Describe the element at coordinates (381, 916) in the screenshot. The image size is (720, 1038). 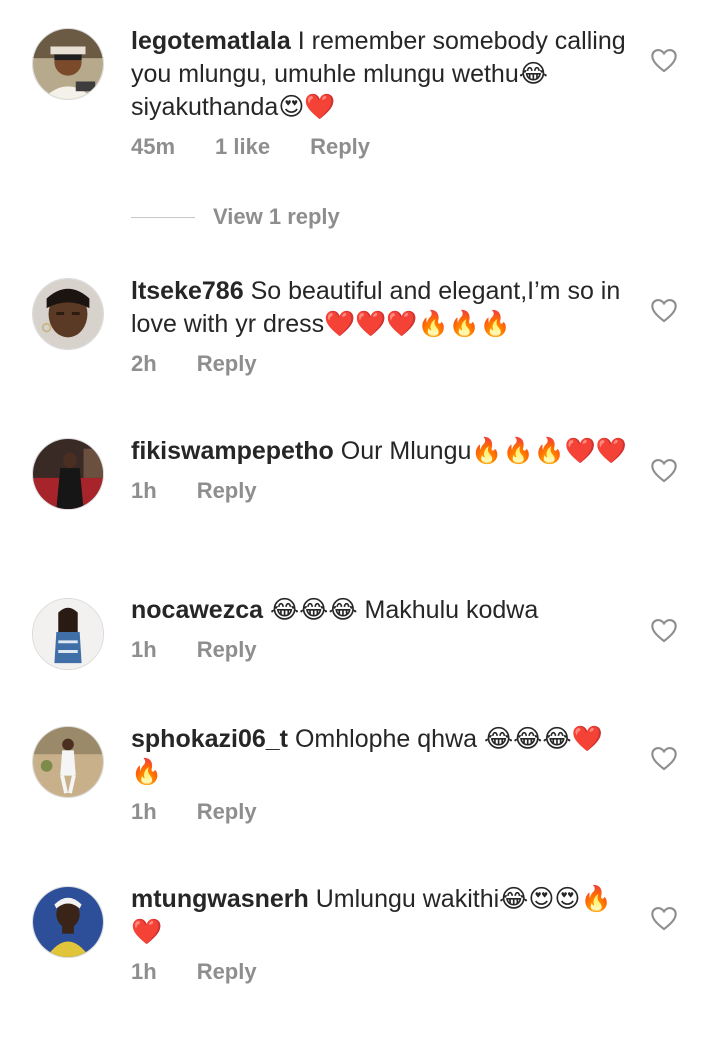
I see `comment-text: mtungwasnerh Umlungu wakithi😂😍😍🔥❤️` at that location.